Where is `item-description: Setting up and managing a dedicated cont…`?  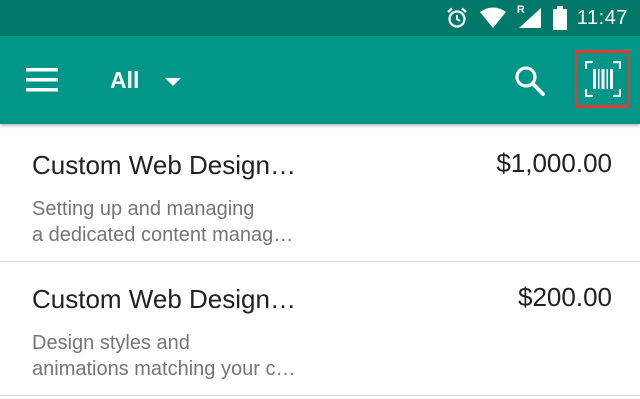 item-description: Setting up and managing a dedicated cont… is located at coordinates (162, 222).